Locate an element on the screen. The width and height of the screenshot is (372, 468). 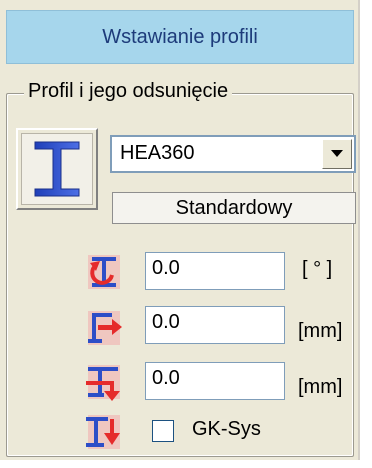
profile-select: HEA360 is located at coordinates (233, 154).